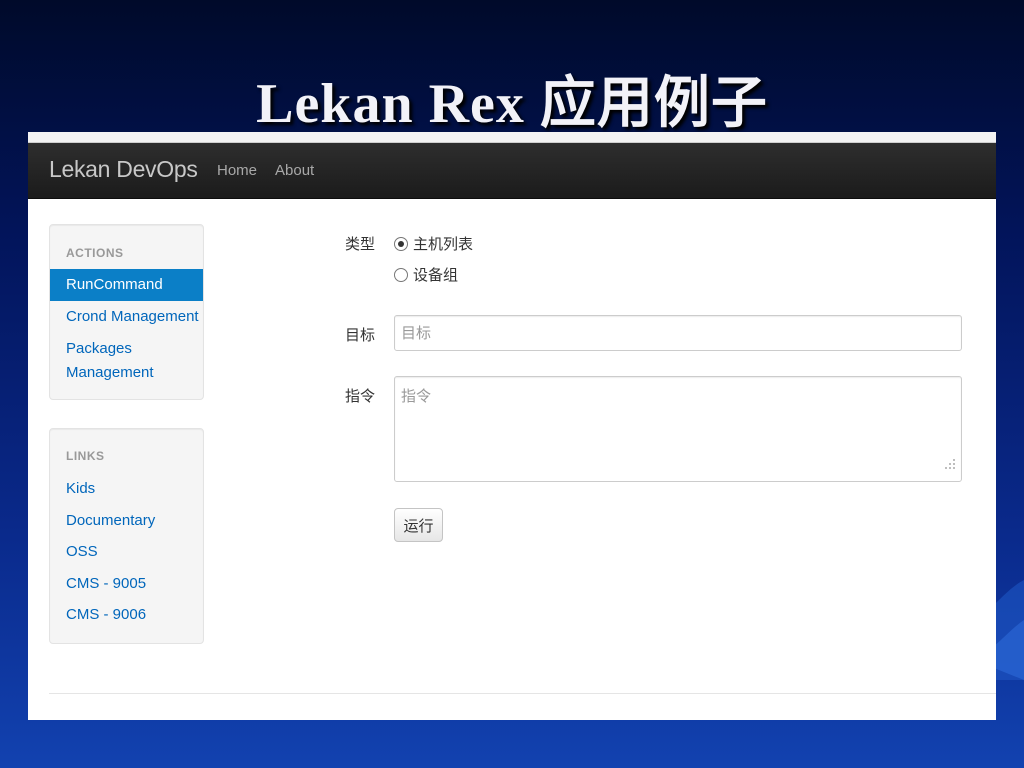 The image size is (1024, 768). Describe the element at coordinates (360, 335) in the screenshot. I see `target-label: 目标` at that location.